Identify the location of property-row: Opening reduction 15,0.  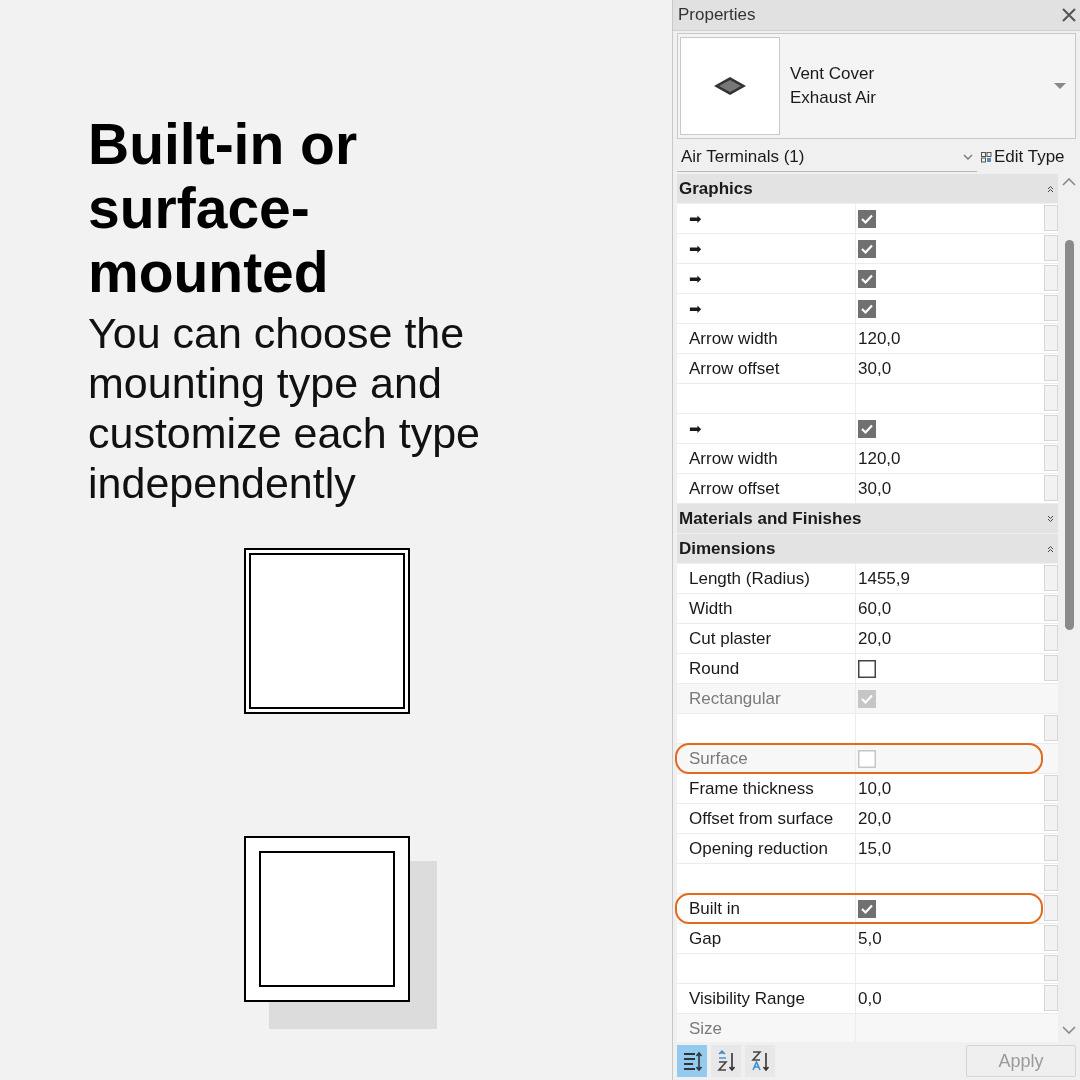
(867, 849).